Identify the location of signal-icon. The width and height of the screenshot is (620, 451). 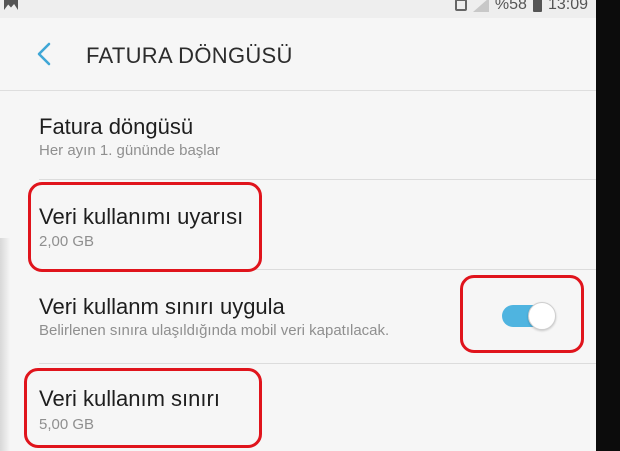
(480, 6).